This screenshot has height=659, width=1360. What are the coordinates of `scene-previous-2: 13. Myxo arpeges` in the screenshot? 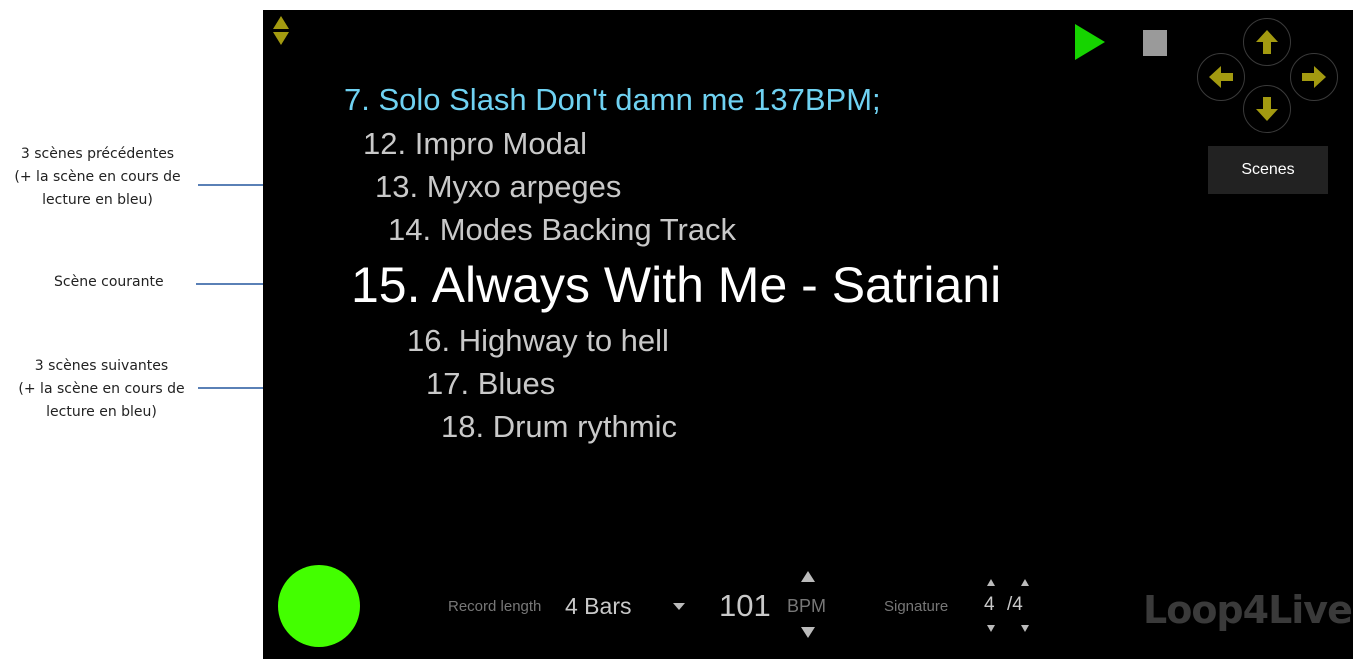 It's located at (498, 187).